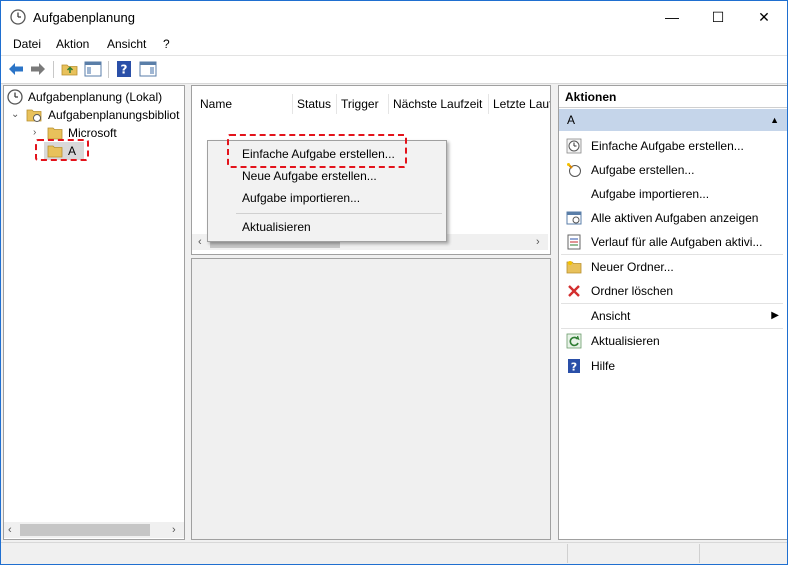  I want to click on action-label: Alle aktiven Aufgaben anzeigen, so click(675, 218).